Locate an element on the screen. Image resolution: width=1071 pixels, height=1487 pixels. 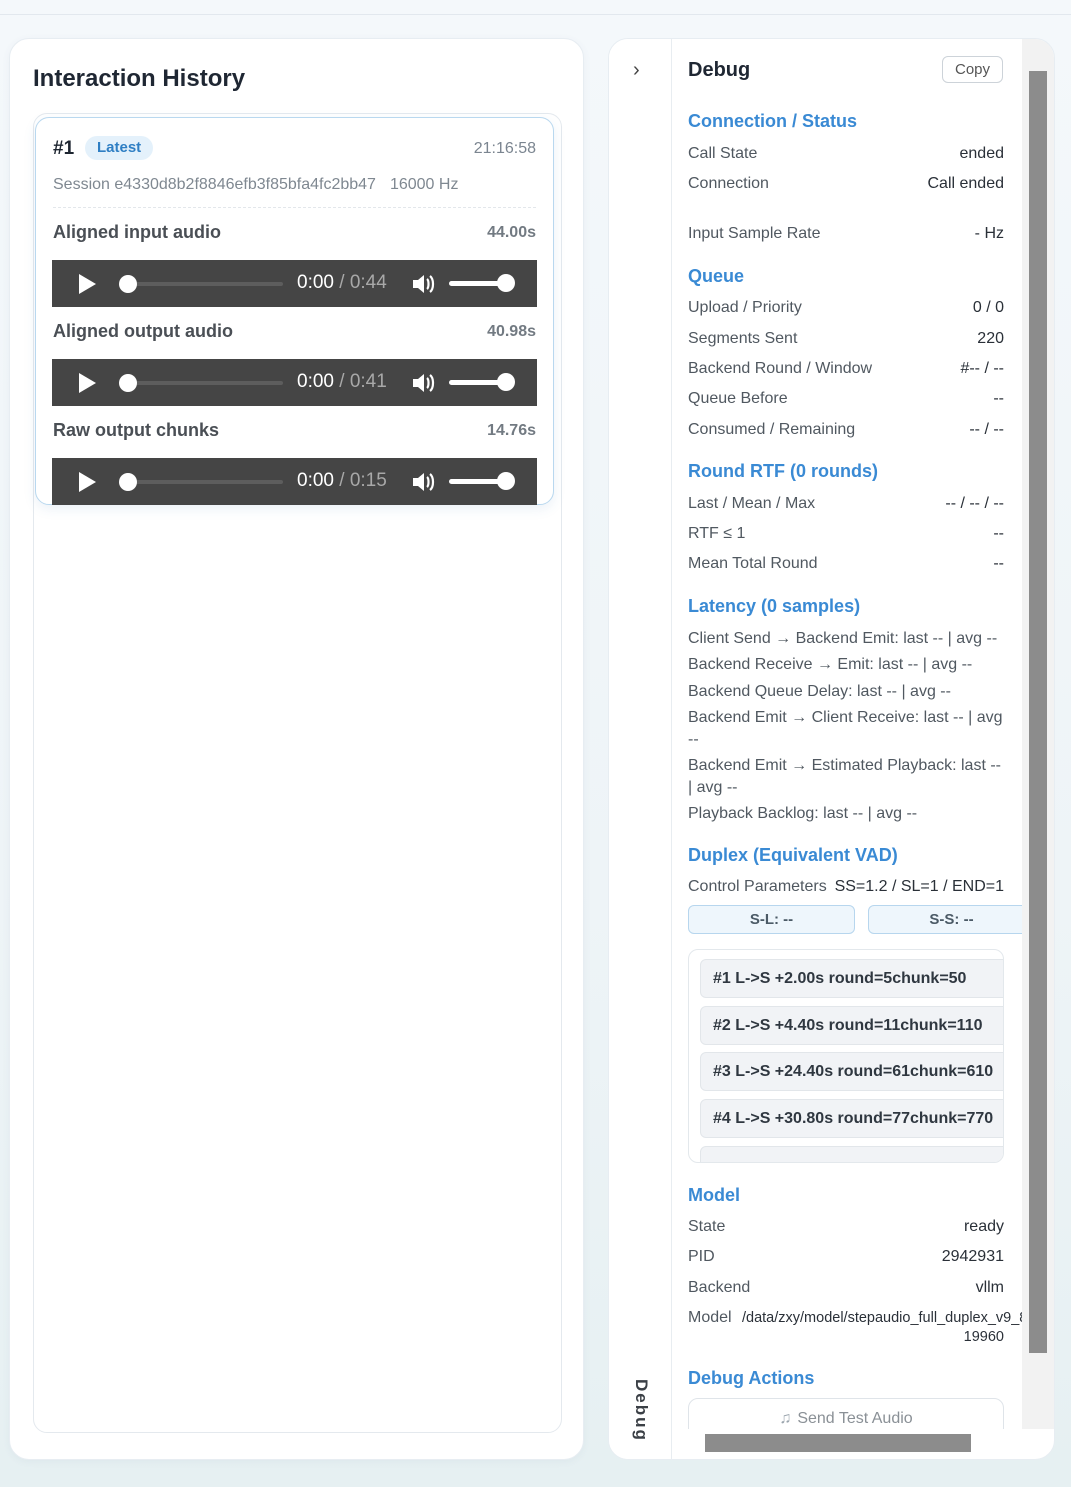
entry-time: 21:16:58 is located at coordinates (504, 148).